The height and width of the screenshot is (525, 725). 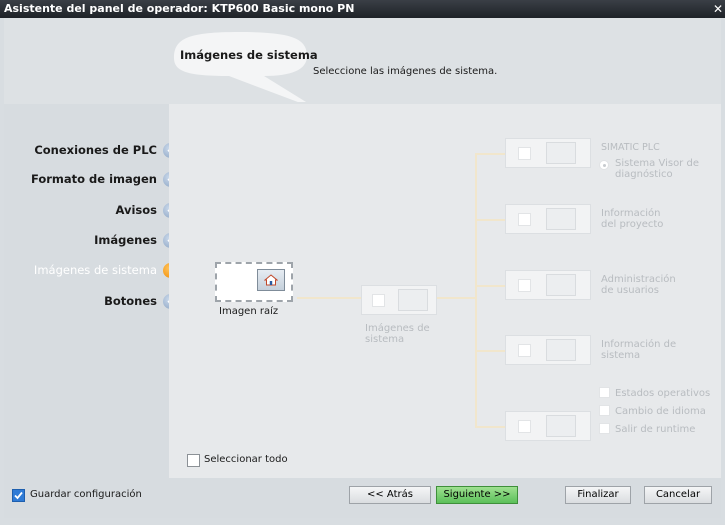 What do you see at coordinates (193, 460) in the screenshot?
I see `select-all-checkbox` at bounding box center [193, 460].